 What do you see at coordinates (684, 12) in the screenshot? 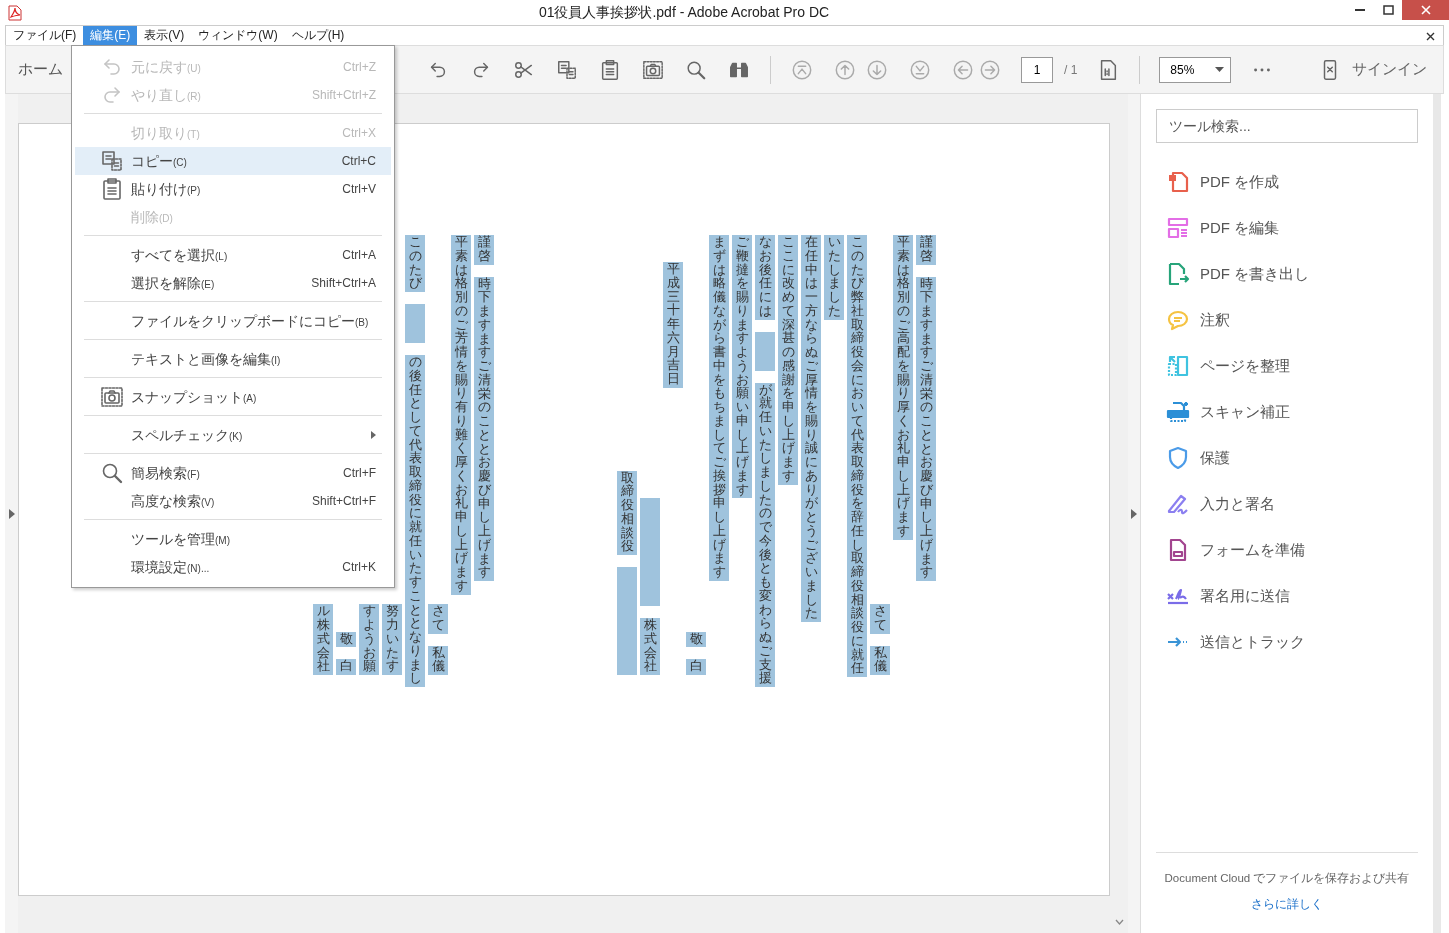
I see `window-title: 01役員人事挨拶状.pdf - Adobe Acrobat Pro DC` at bounding box center [684, 12].